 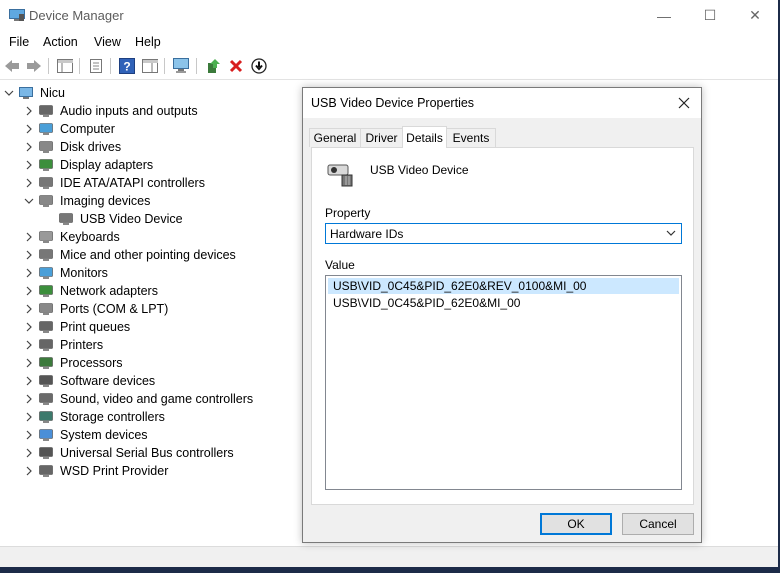 I want to click on value-item: USB\VID_0C45&PID_62E0&MI_00, so click(x=503, y=303).